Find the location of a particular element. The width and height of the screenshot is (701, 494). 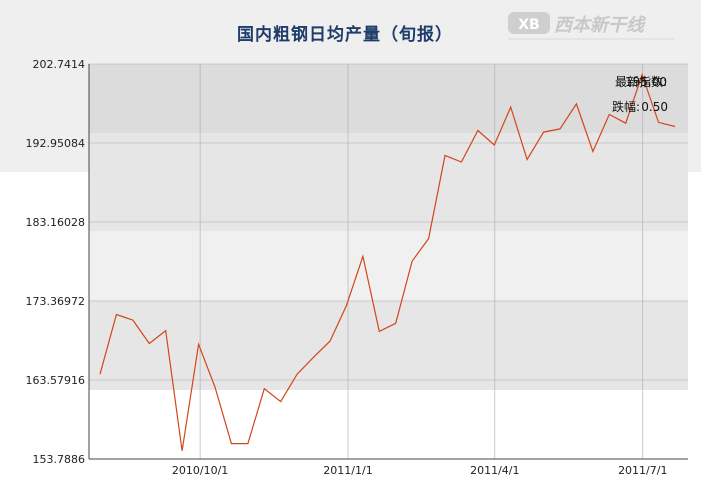

svg-text: 西本新干线 is located at coordinates (600, 25).